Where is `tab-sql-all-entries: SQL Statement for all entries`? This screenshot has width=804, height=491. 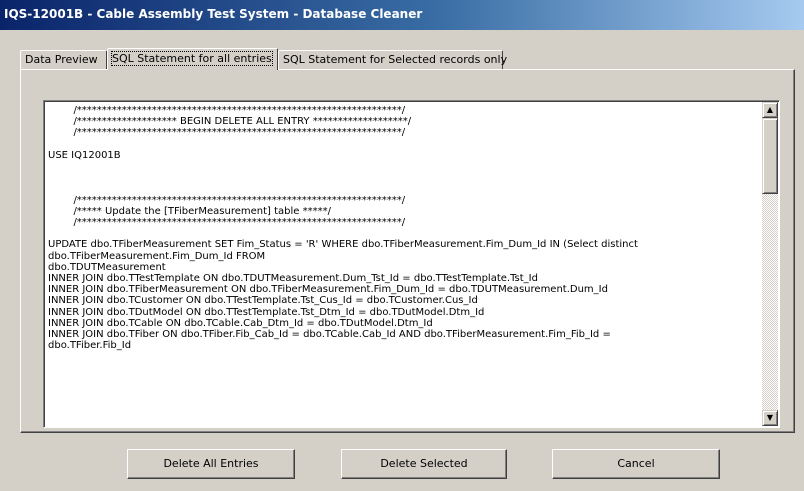 tab-sql-all-entries: SQL Statement for all entries is located at coordinates (192, 59).